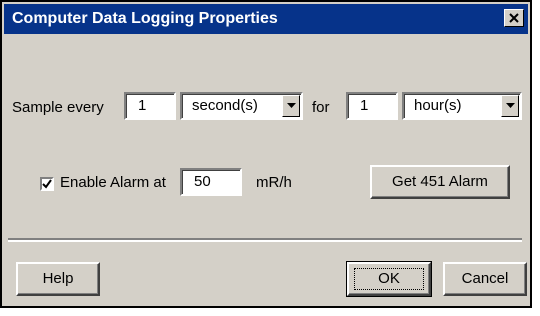 This screenshot has height=316, width=540. What do you see at coordinates (211, 182) in the screenshot?
I see `alarm-value-input: 50` at bounding box center [211, 182].